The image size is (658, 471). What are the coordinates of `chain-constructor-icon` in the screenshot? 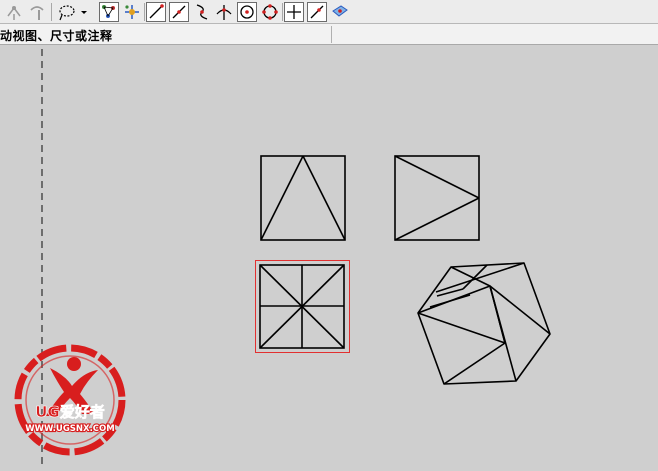 It's located at (37, 12).